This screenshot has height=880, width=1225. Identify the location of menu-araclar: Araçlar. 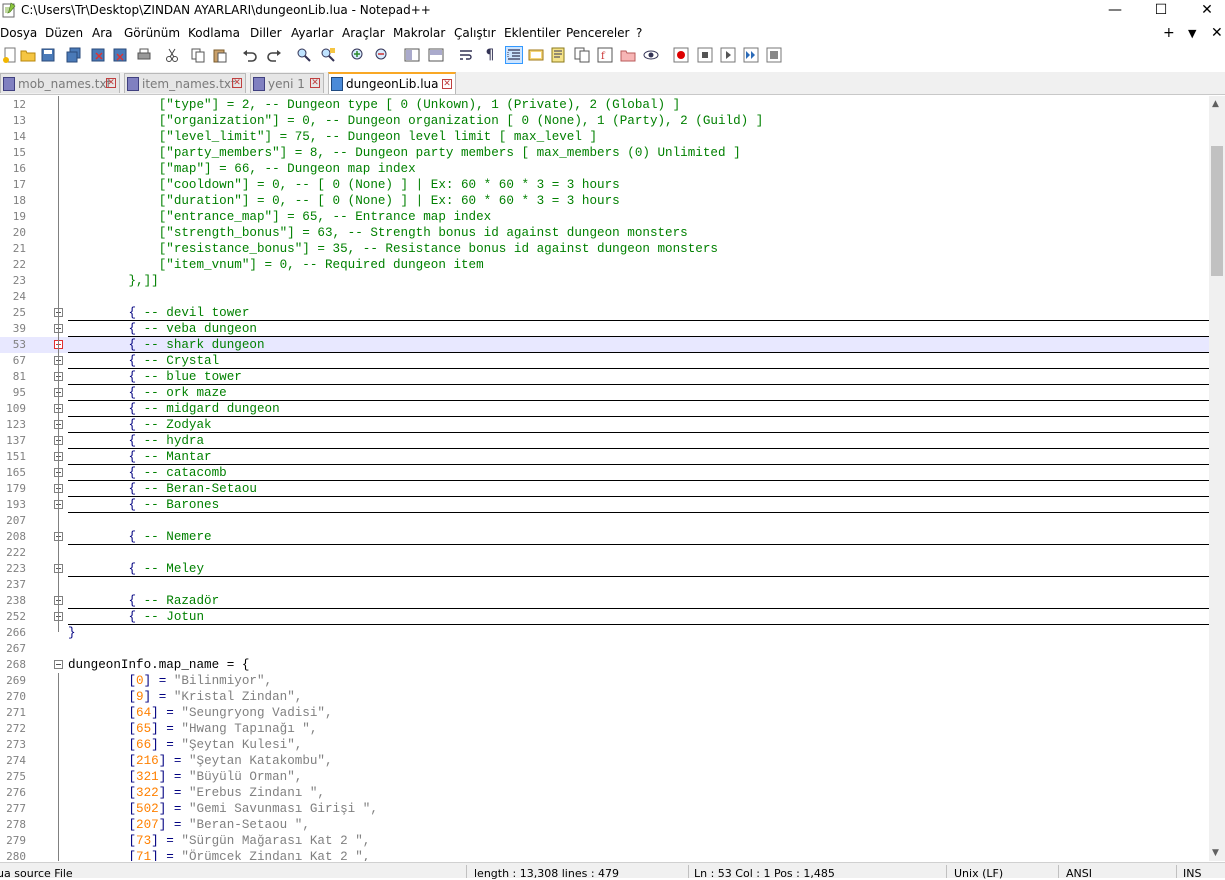
(363, 33).